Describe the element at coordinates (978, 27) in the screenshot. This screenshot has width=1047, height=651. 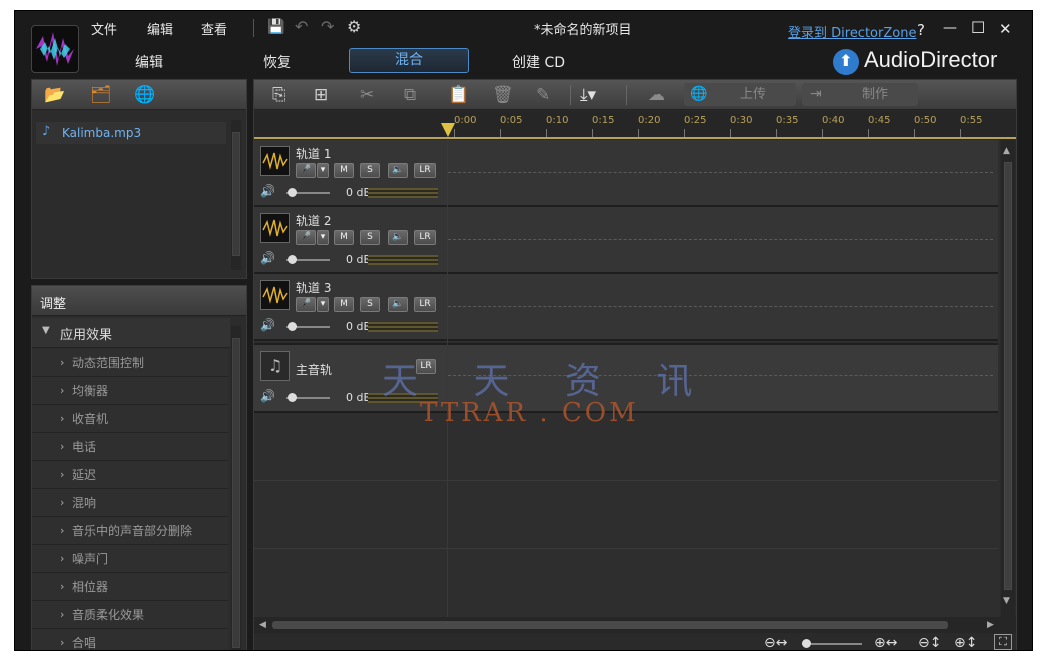
I see `maximize-button: ☐` at that location.